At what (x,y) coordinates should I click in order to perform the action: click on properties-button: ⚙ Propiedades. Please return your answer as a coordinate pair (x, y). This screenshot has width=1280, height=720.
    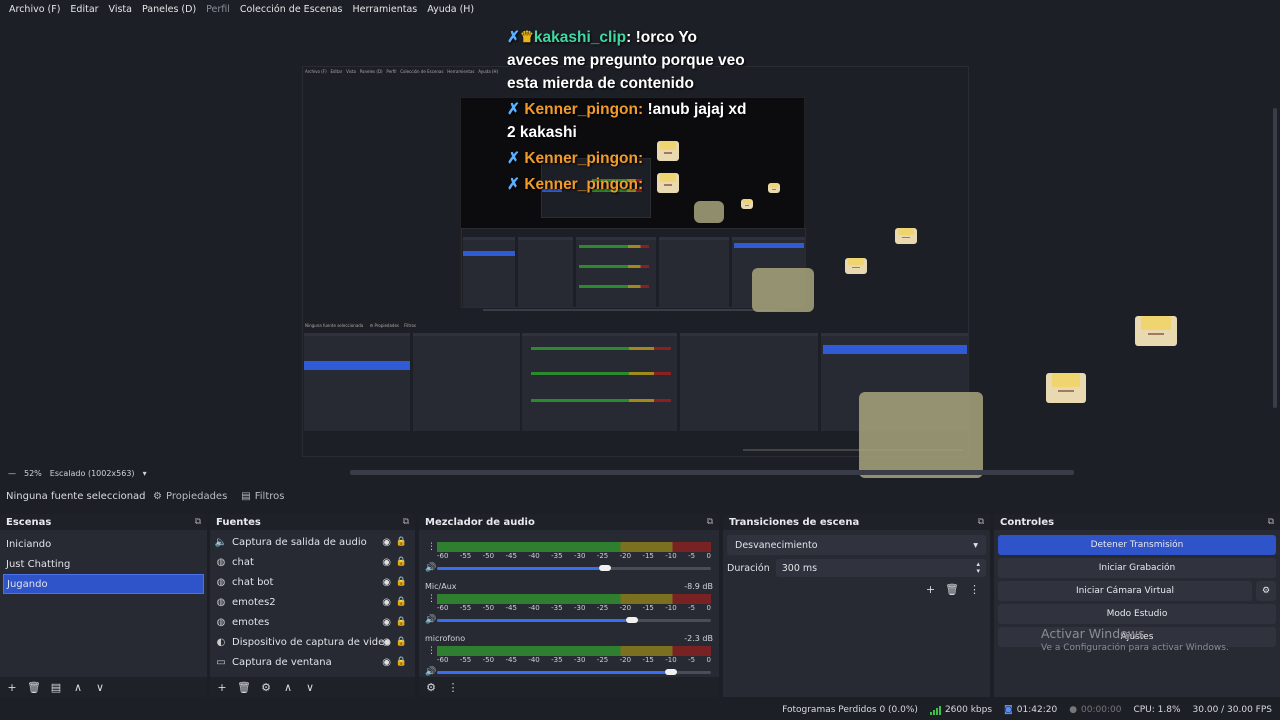
    Looking at the image, I should click on (190, 496).